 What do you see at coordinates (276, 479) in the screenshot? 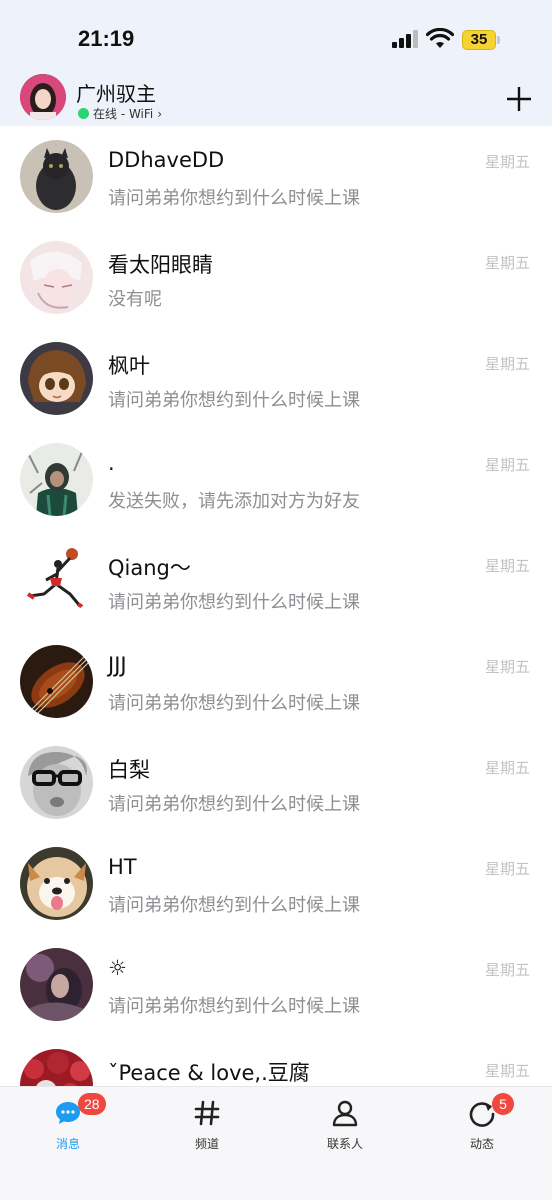
I see `conversation-row: . 发送失败，请先添加对方为好友 星期五` at bounding box center [276, 479].